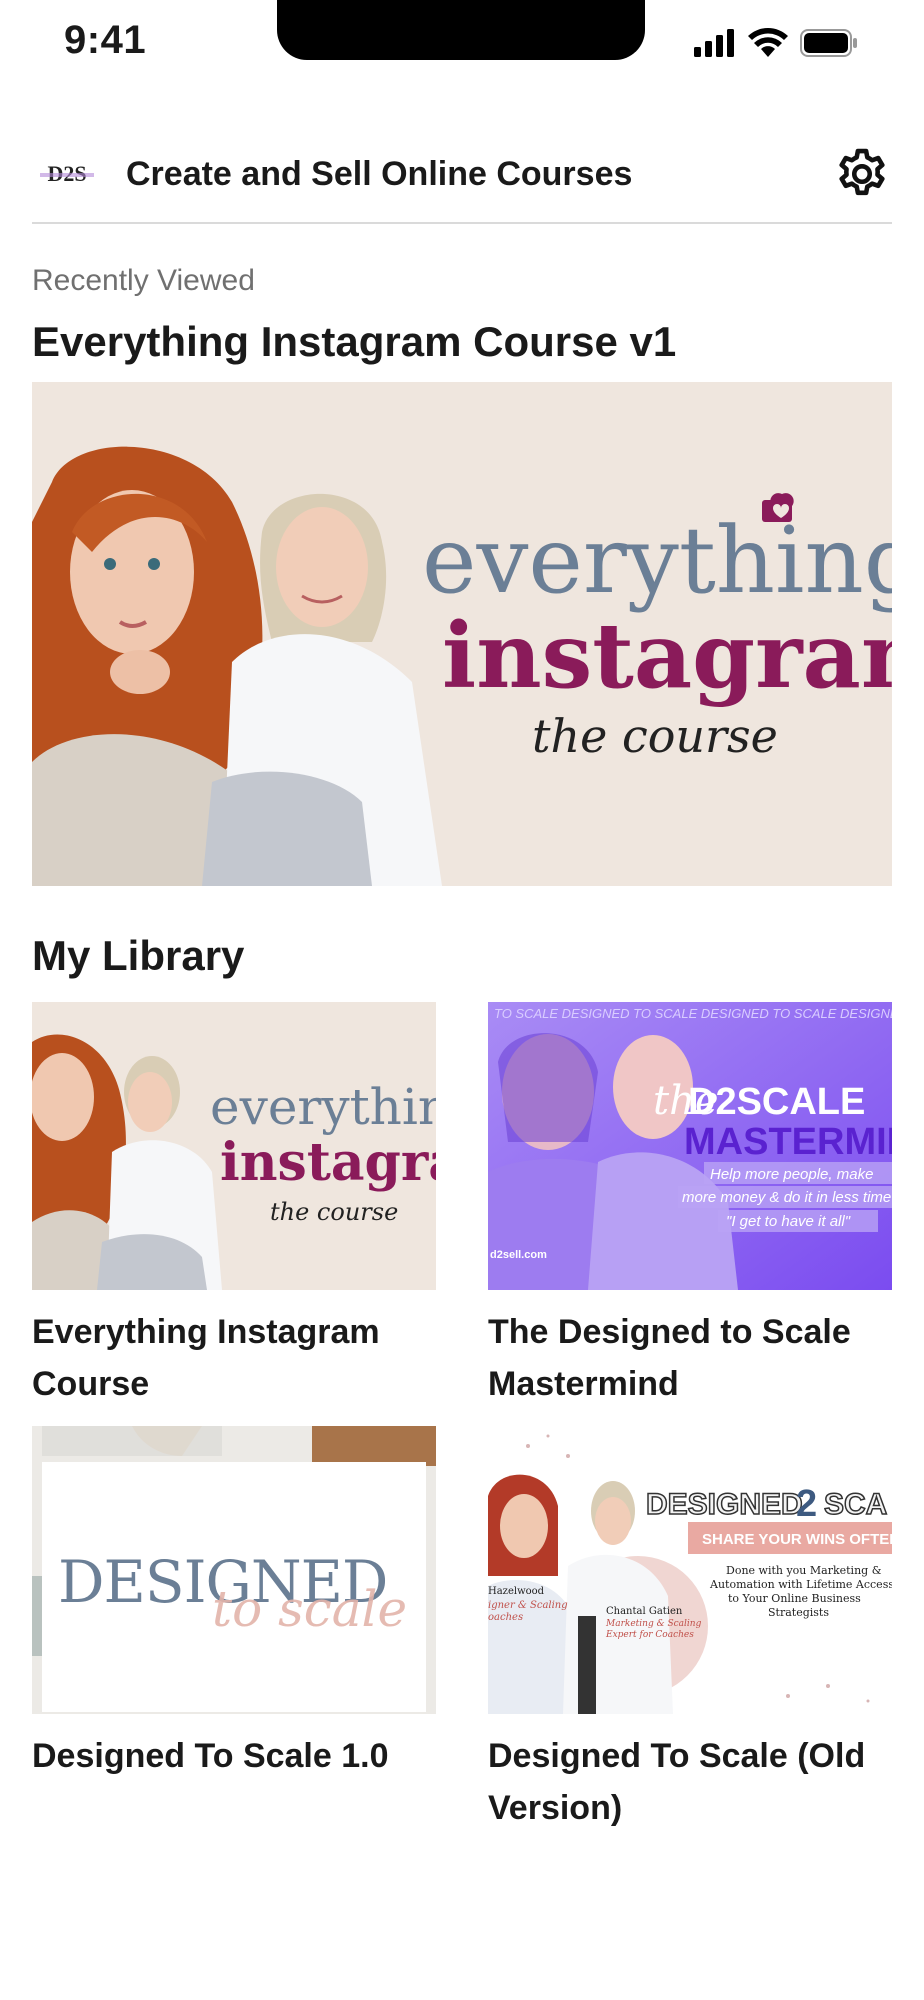  I want to click on course-thumbnail: everythin instagra the course, so click(234, 1146).